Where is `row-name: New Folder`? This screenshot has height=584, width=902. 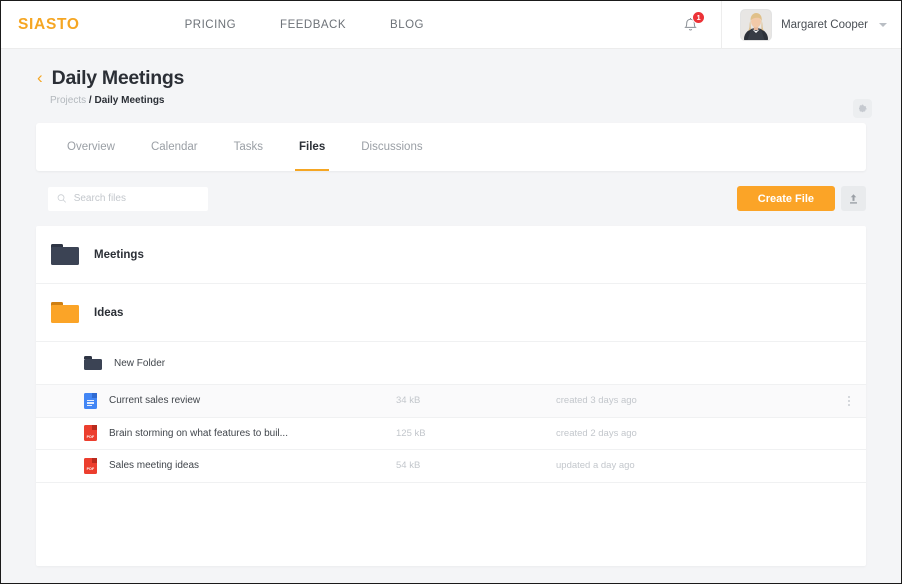
row-name: New Folder is located at coordinates (124, 363).